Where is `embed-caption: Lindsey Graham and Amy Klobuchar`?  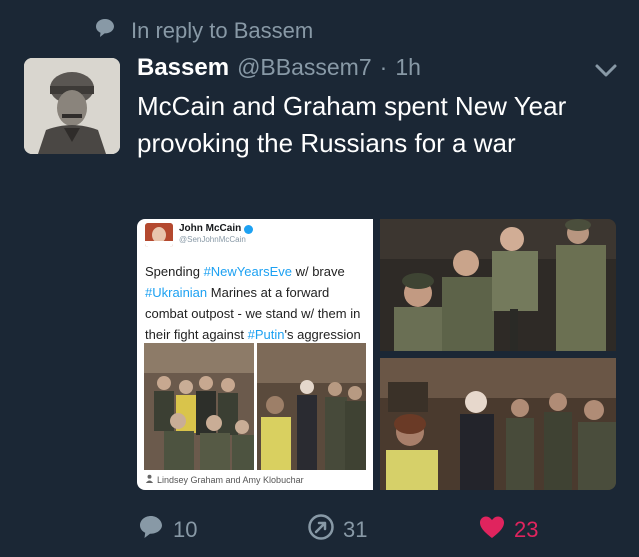
embed-caption: Lindsey Graham and Amy Klobuchar is located at coordinates (224, 479).